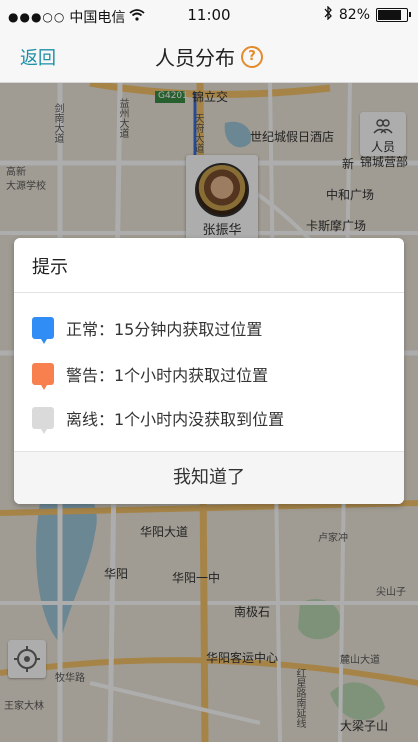 This screenshot has width=418, height=742. Describe the element at coordinates (43, 420) in the screenshot. I see `status-swatch-offline` at that location.